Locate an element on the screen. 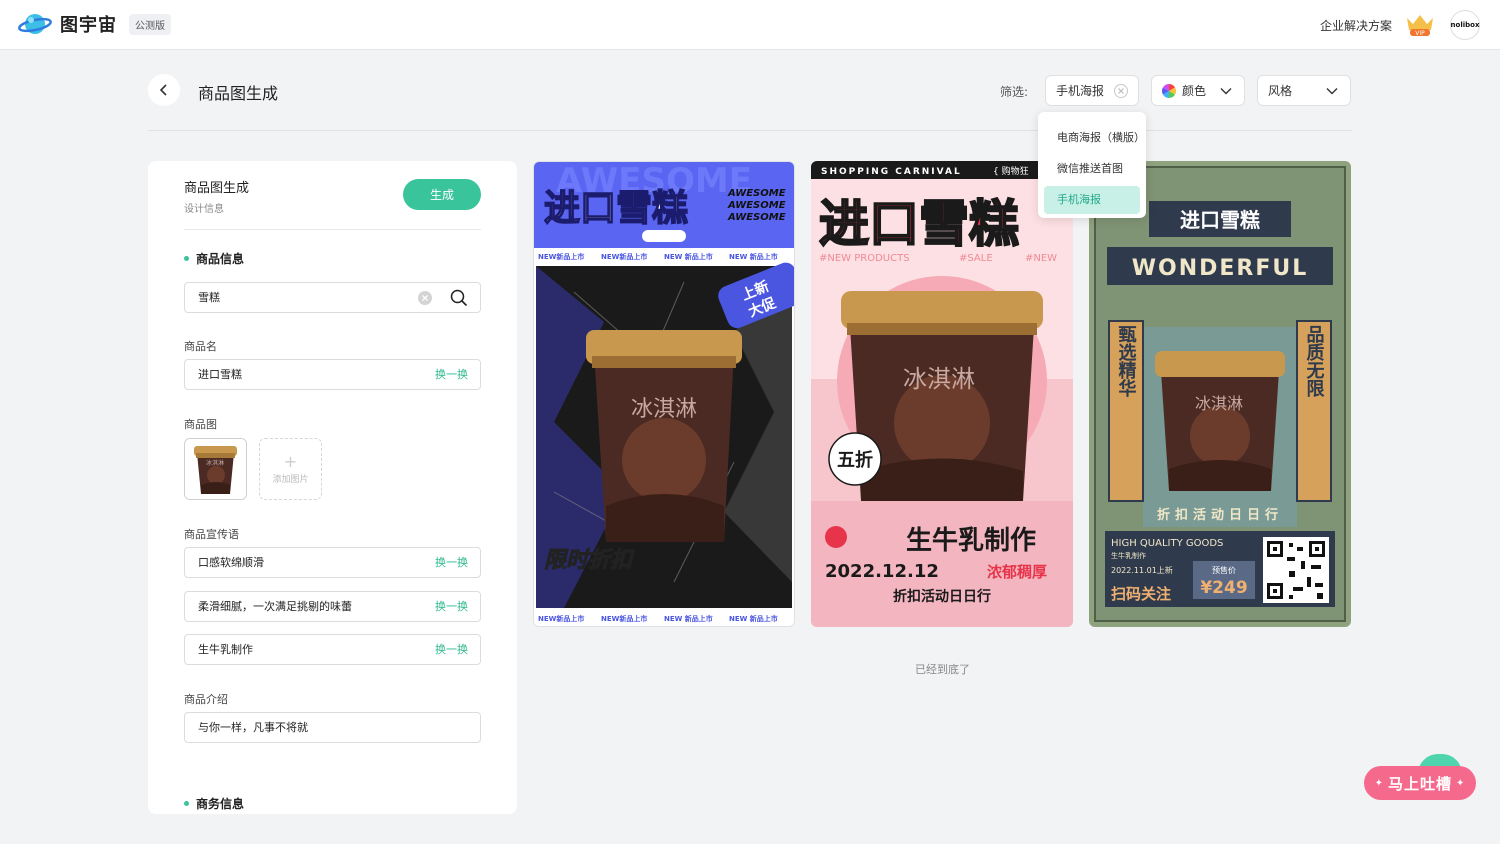 The image size is (1500, 844). poster-2-title: 进口雪糕 is located at coordinates (919, 224).